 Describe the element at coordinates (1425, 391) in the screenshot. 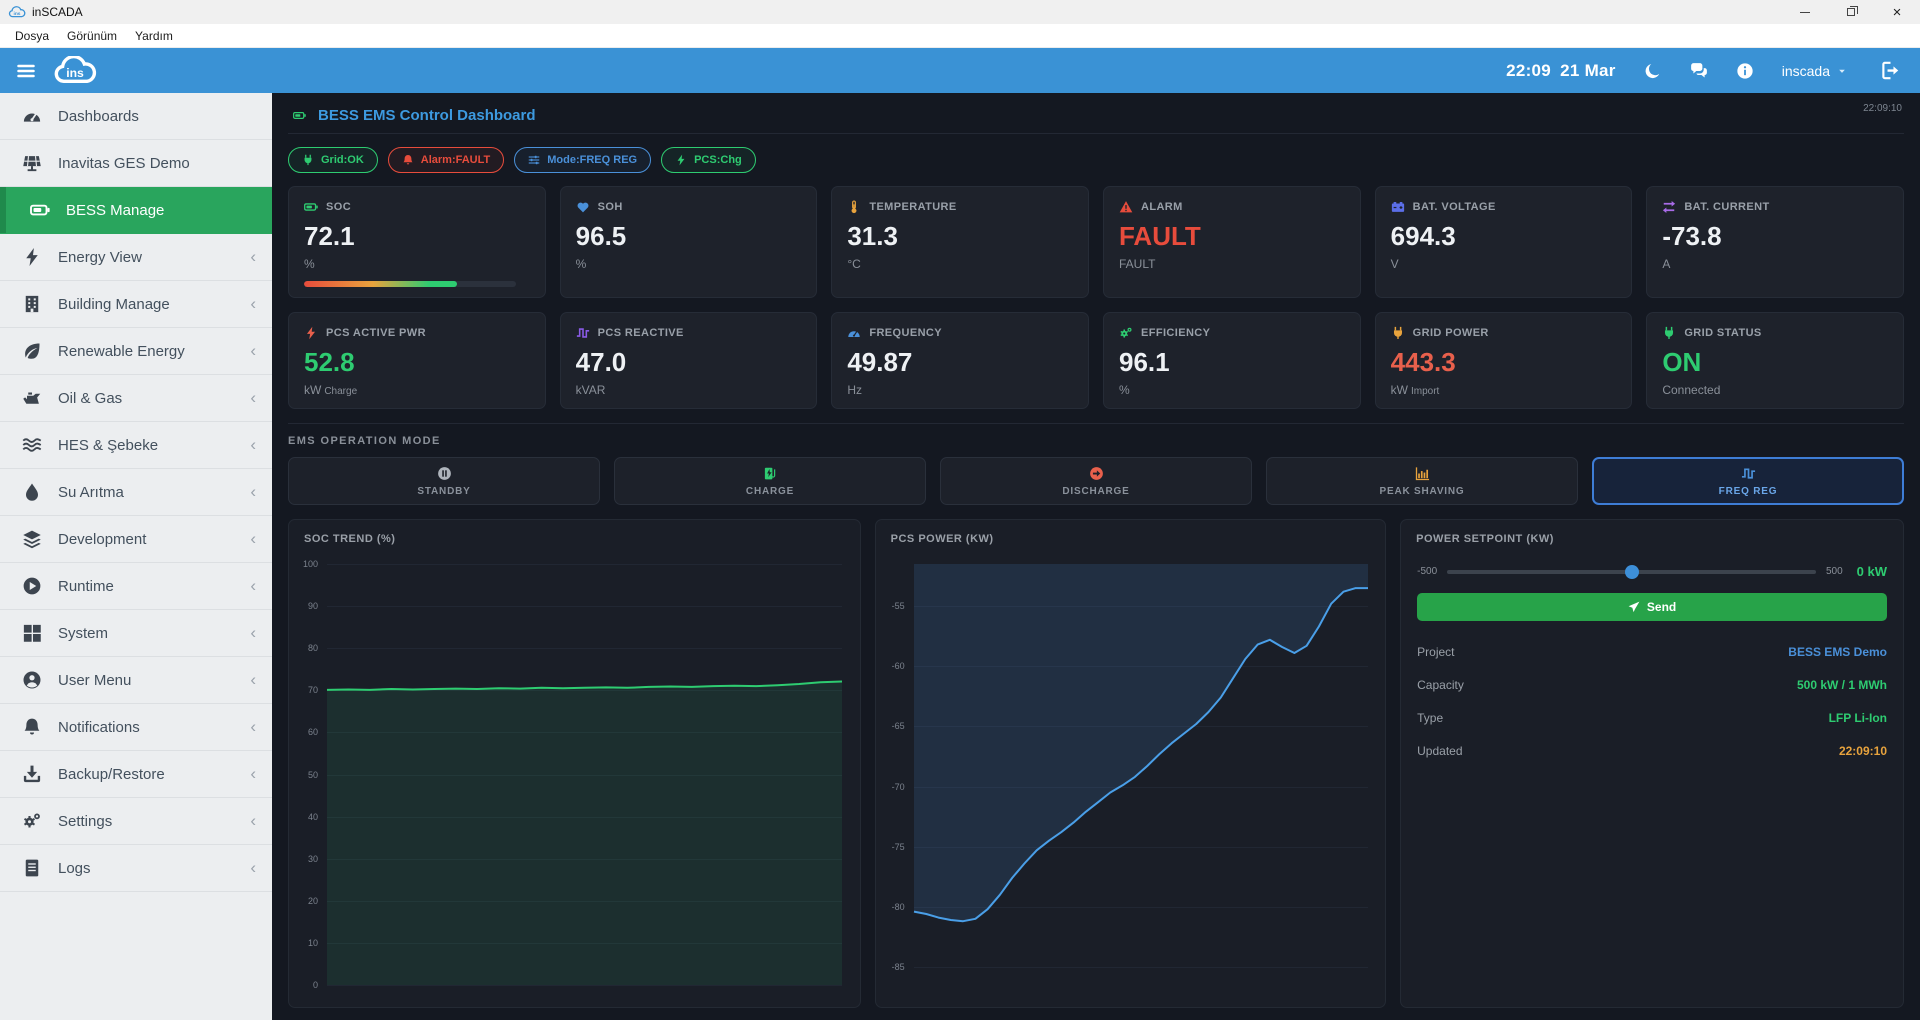

I see `unit-suffix: Import` at that location.